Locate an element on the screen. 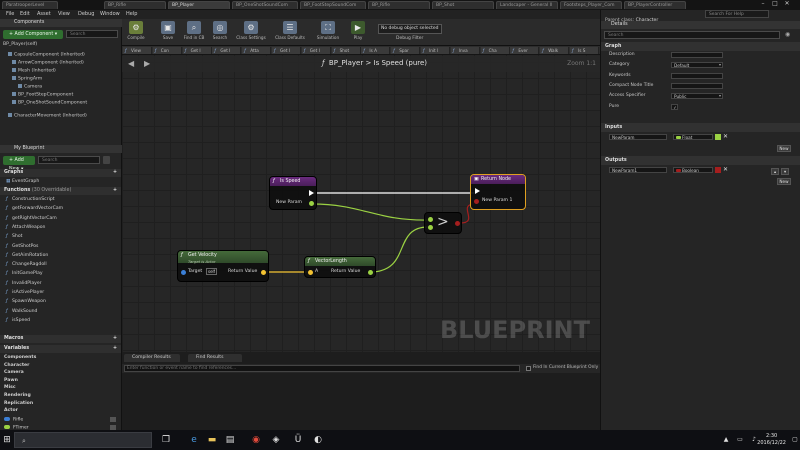 This screenshot has width=800, height=450. tab-compiler-results: Compiler Results is located at coordinates (152, 358).